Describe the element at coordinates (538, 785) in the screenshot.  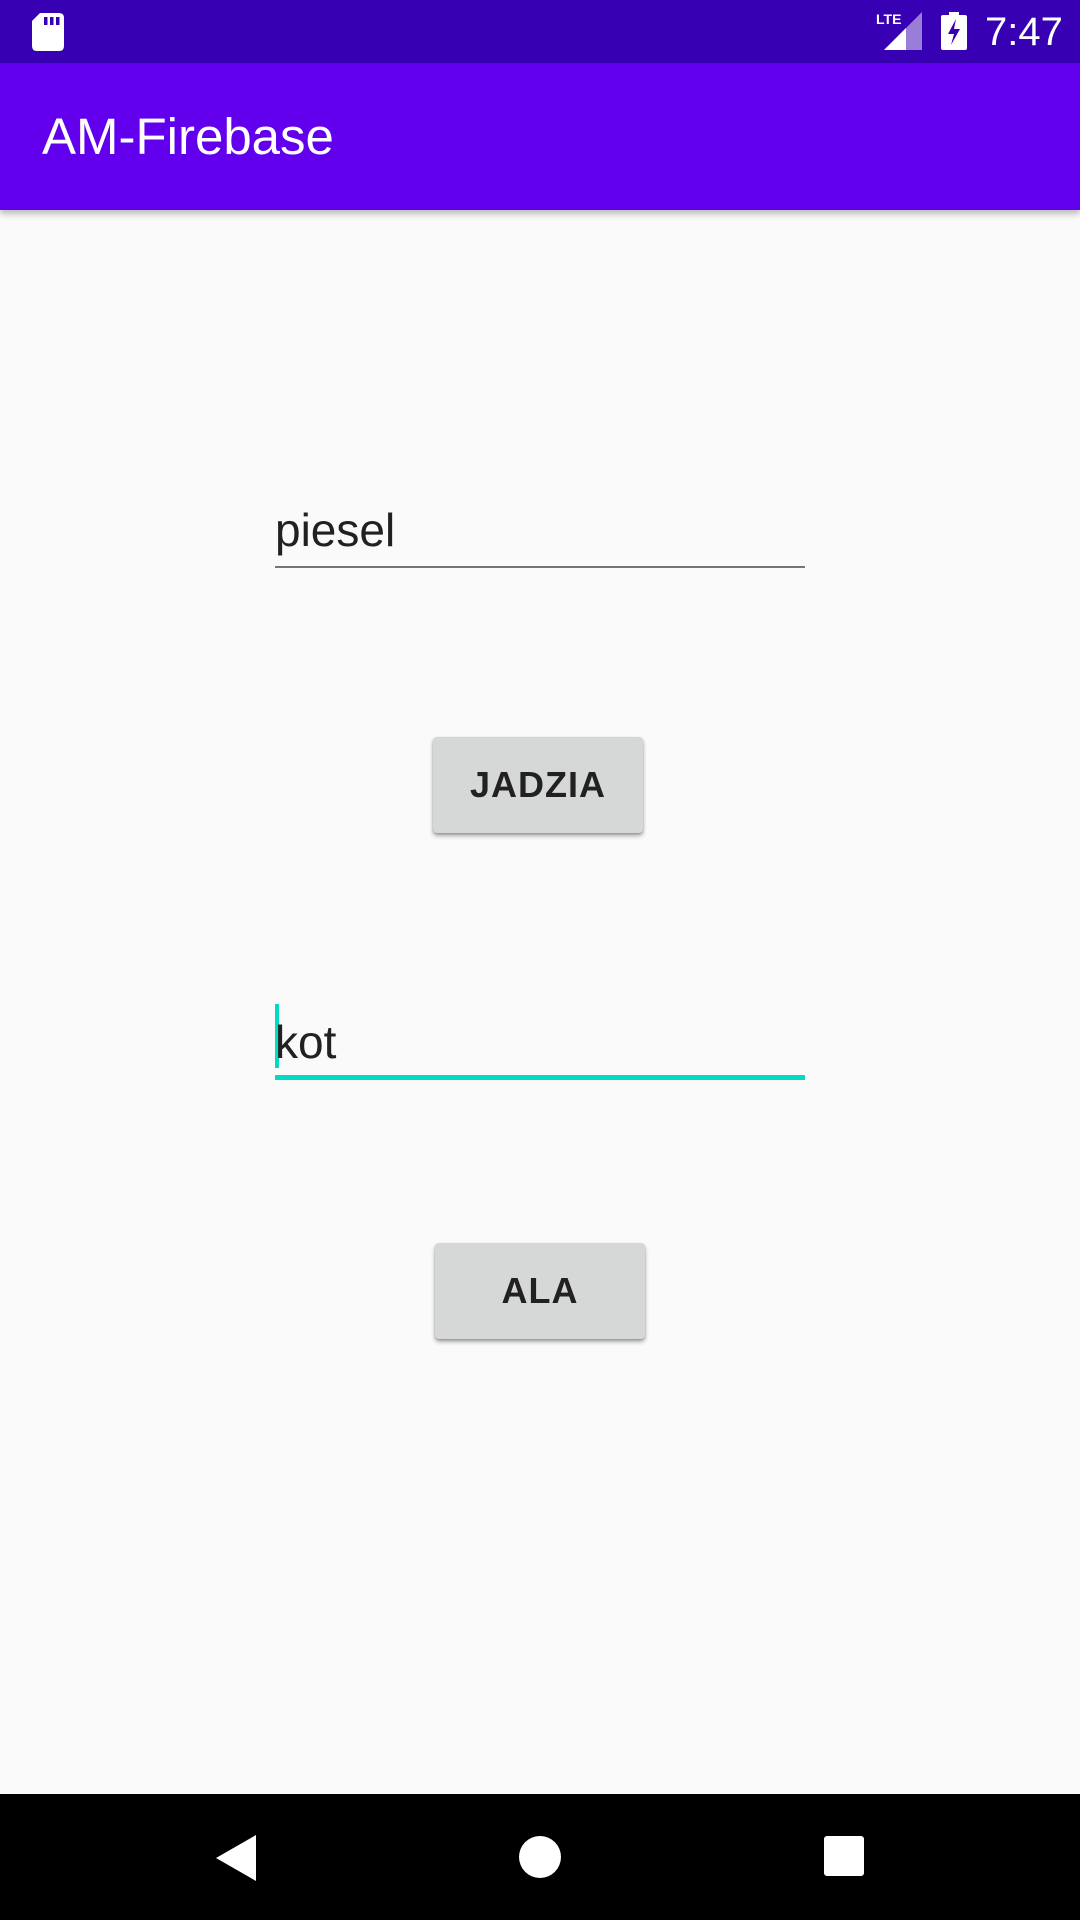
I see `jadzia-button: JADZIA` at that location.